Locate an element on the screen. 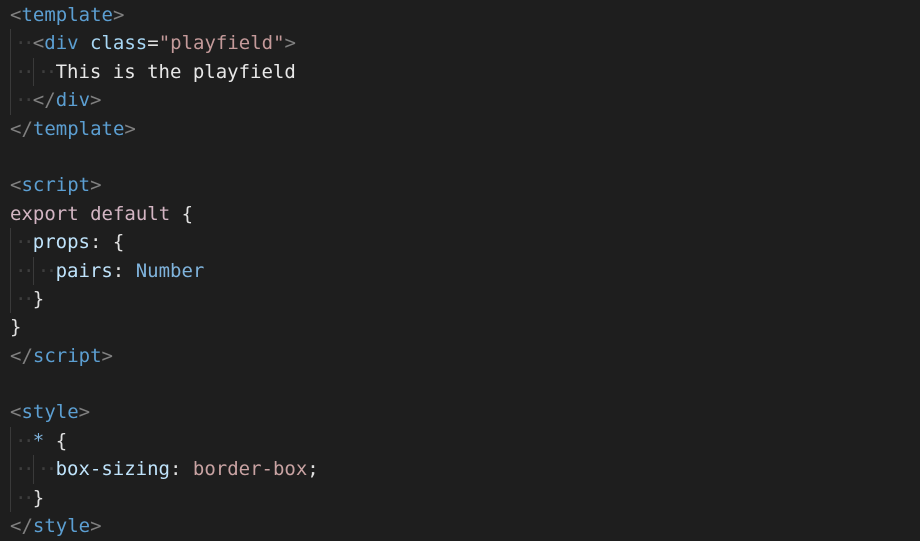  code-line: </script> is located at coordinates (164, 356).